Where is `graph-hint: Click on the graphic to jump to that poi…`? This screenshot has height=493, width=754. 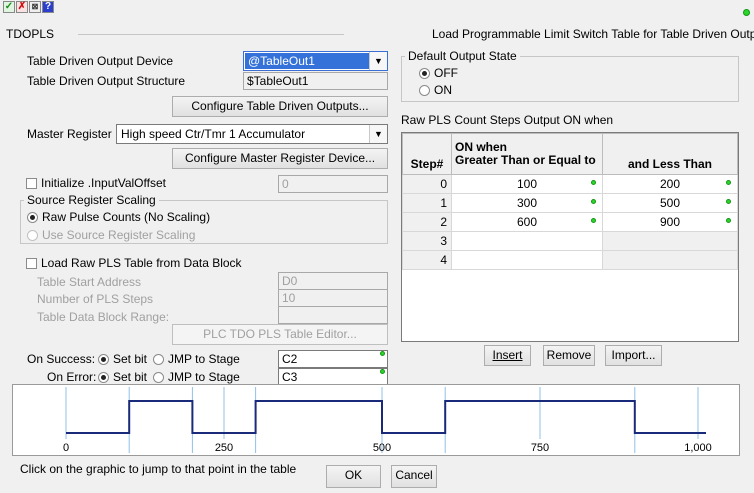 graph-hint: Click on the graphic to jump to that poi… is located at coordinates (158, 469).